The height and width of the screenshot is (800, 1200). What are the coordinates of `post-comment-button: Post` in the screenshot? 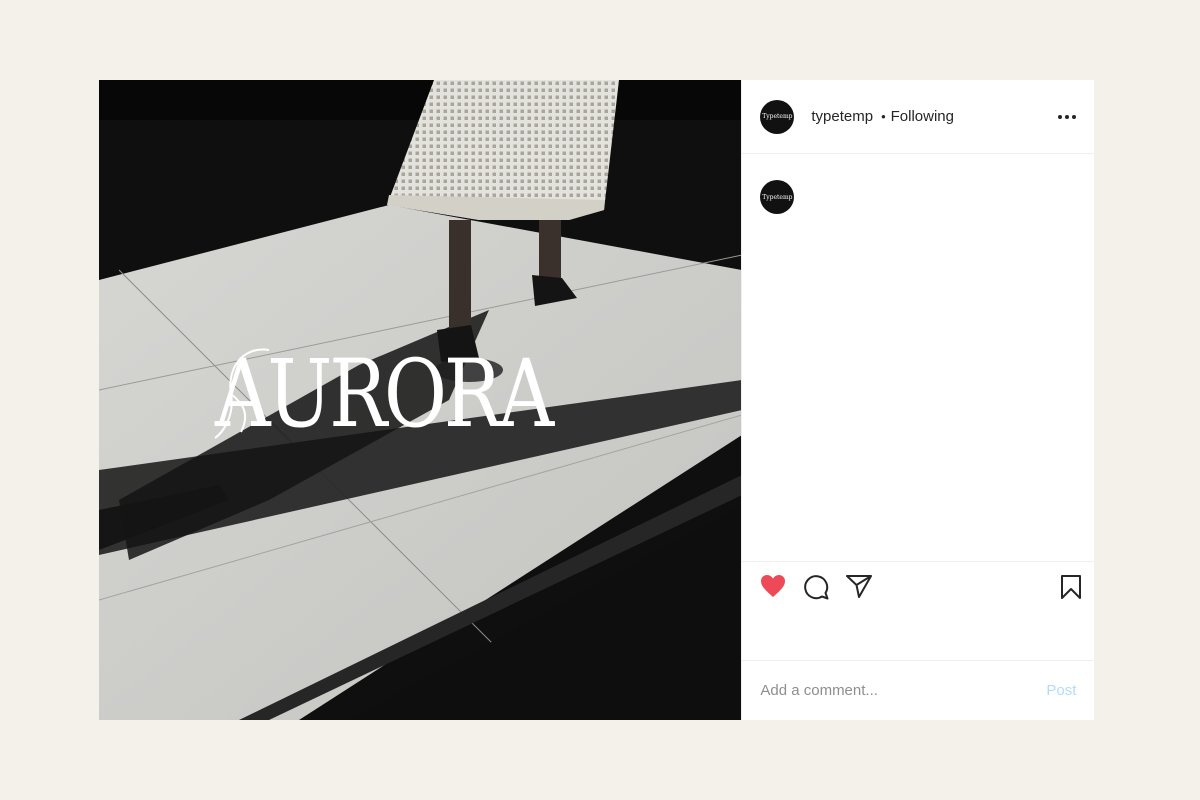 It's located at (1061, 690).